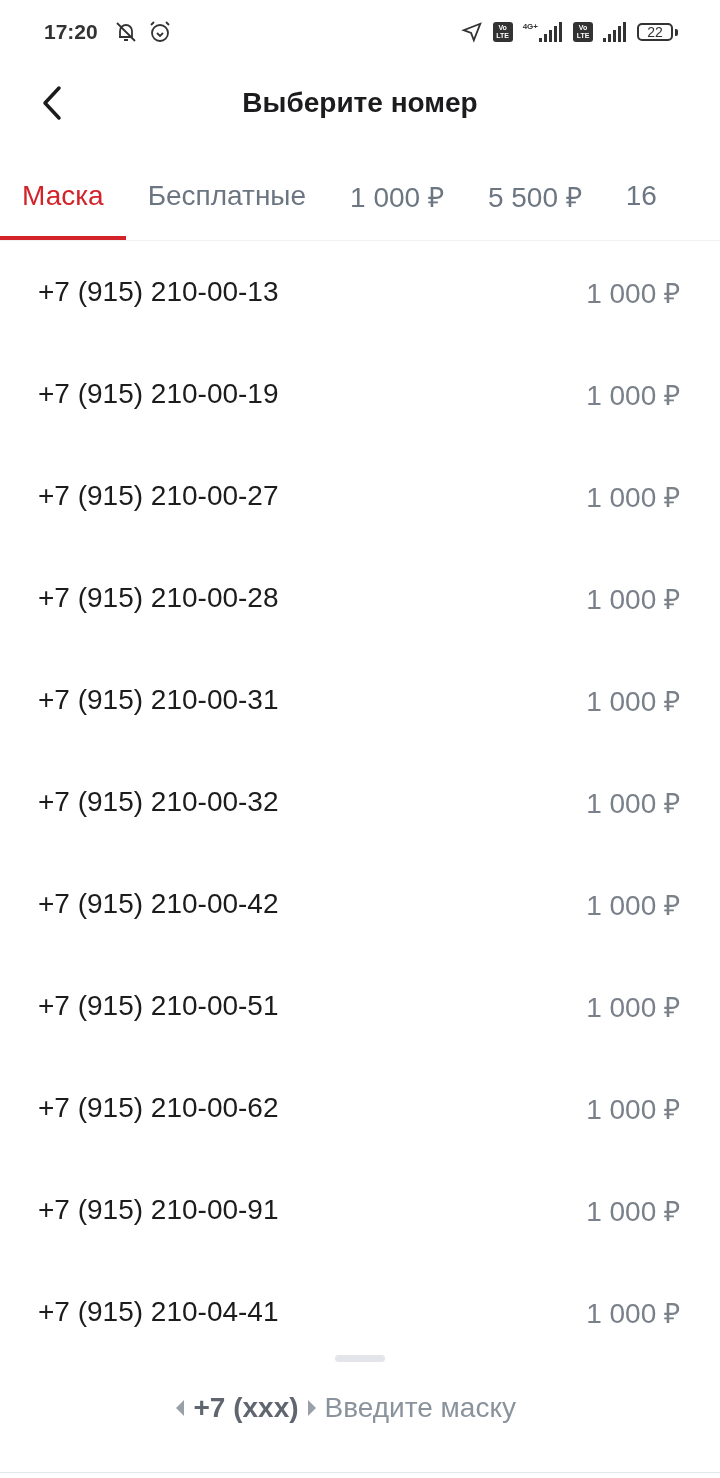 The width and height of the screenshot is (720, 1478). I want to click on bell-off-icon, so click(125, 32).